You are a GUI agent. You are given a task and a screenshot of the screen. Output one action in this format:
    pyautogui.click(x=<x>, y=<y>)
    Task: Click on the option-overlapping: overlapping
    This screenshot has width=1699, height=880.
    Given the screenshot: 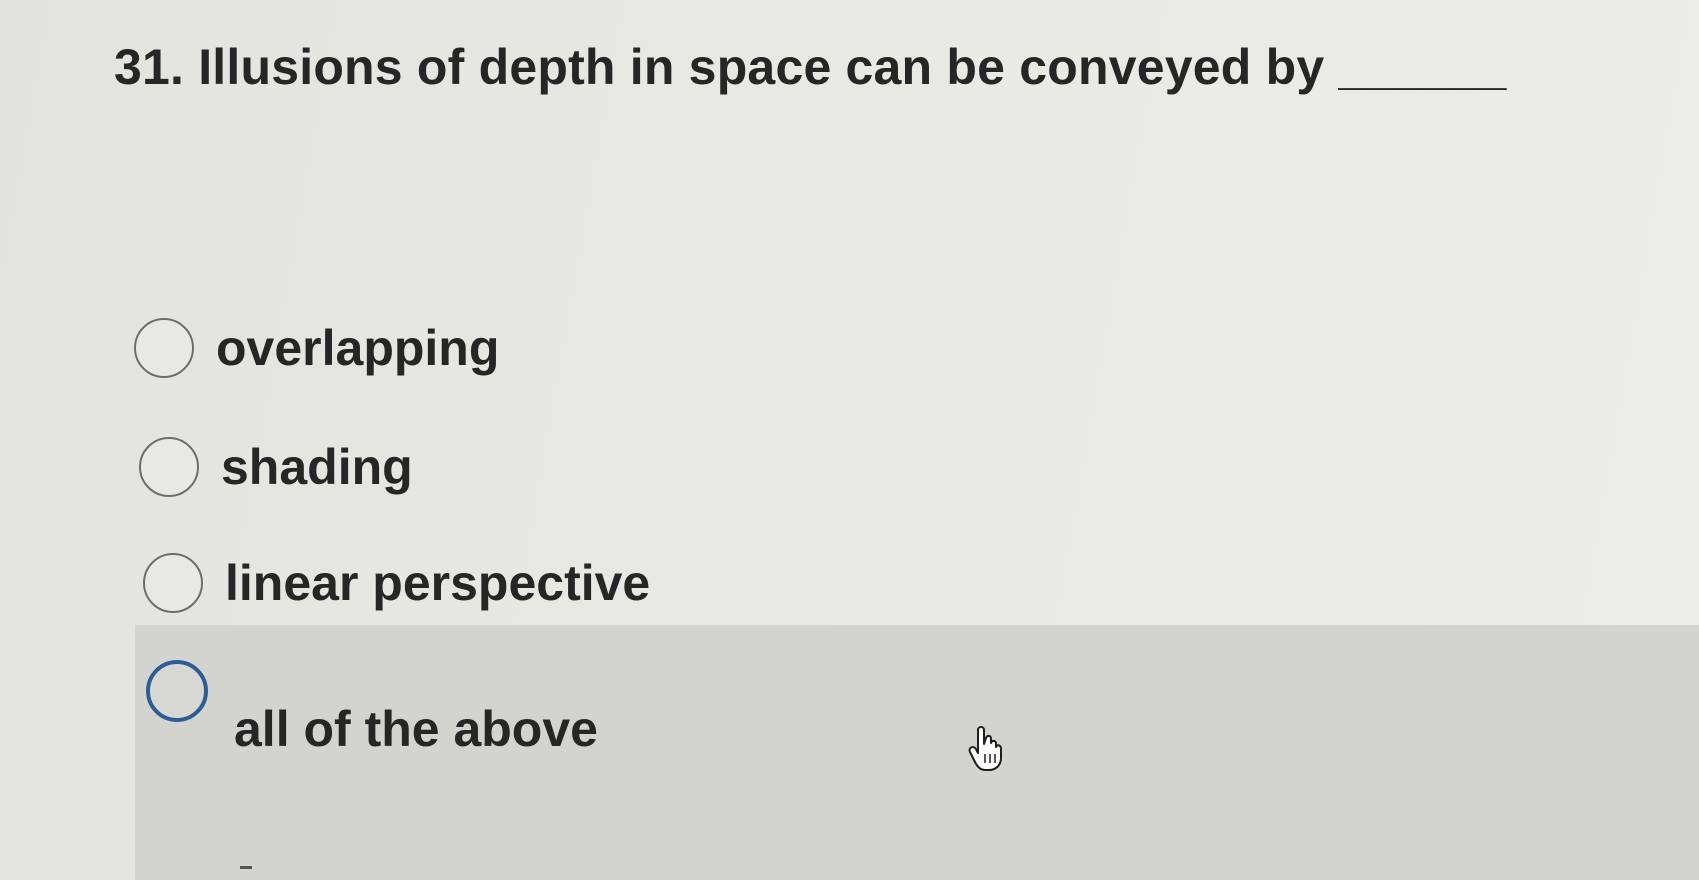 What is the action you would take?
    pyautogui.click(x=316, y=348)
    